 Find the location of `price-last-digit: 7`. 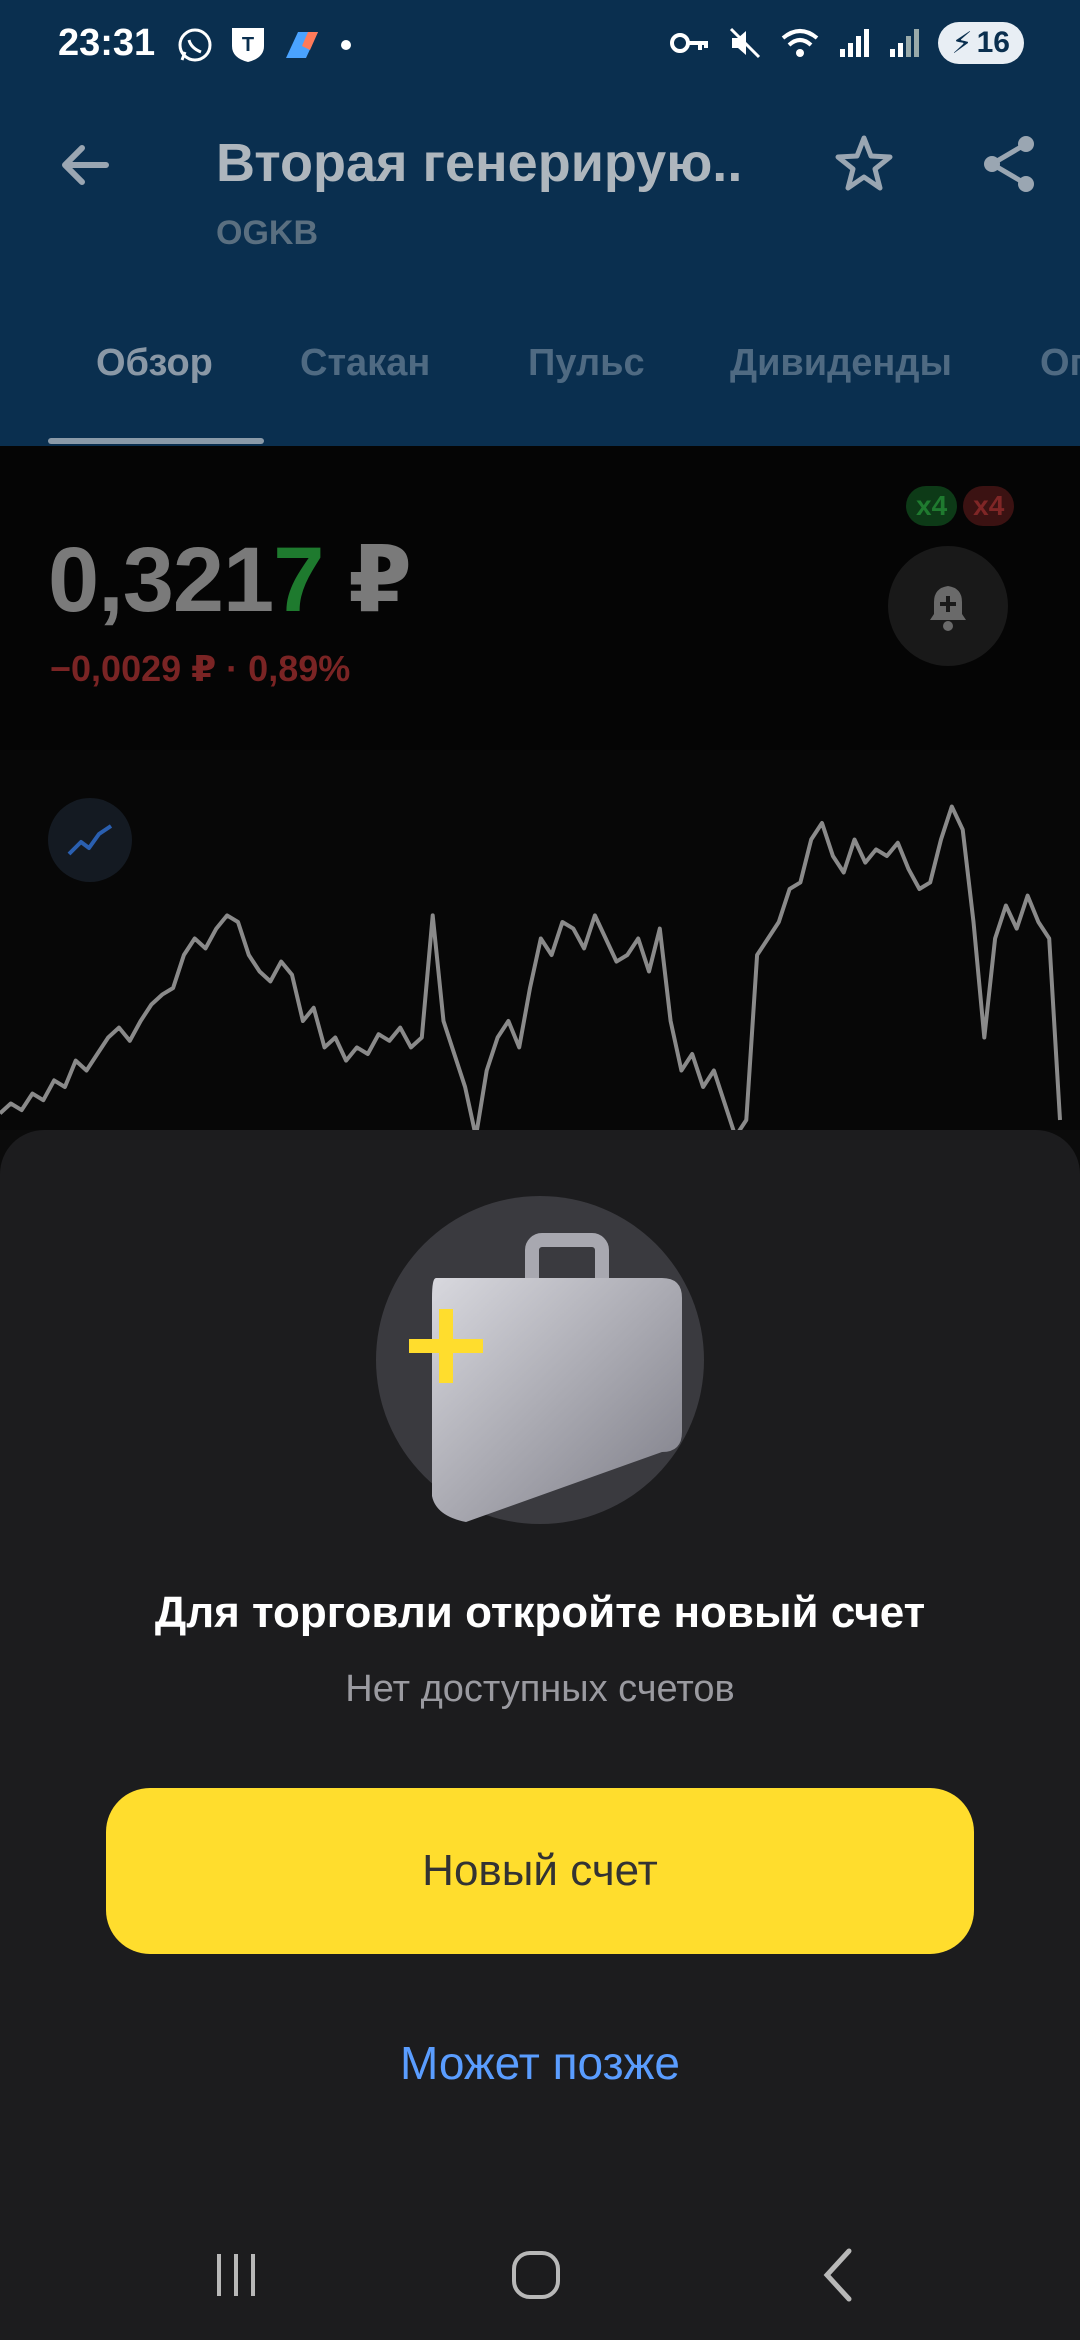

price-last-digit: 7 is located at coordinates (298, 580).